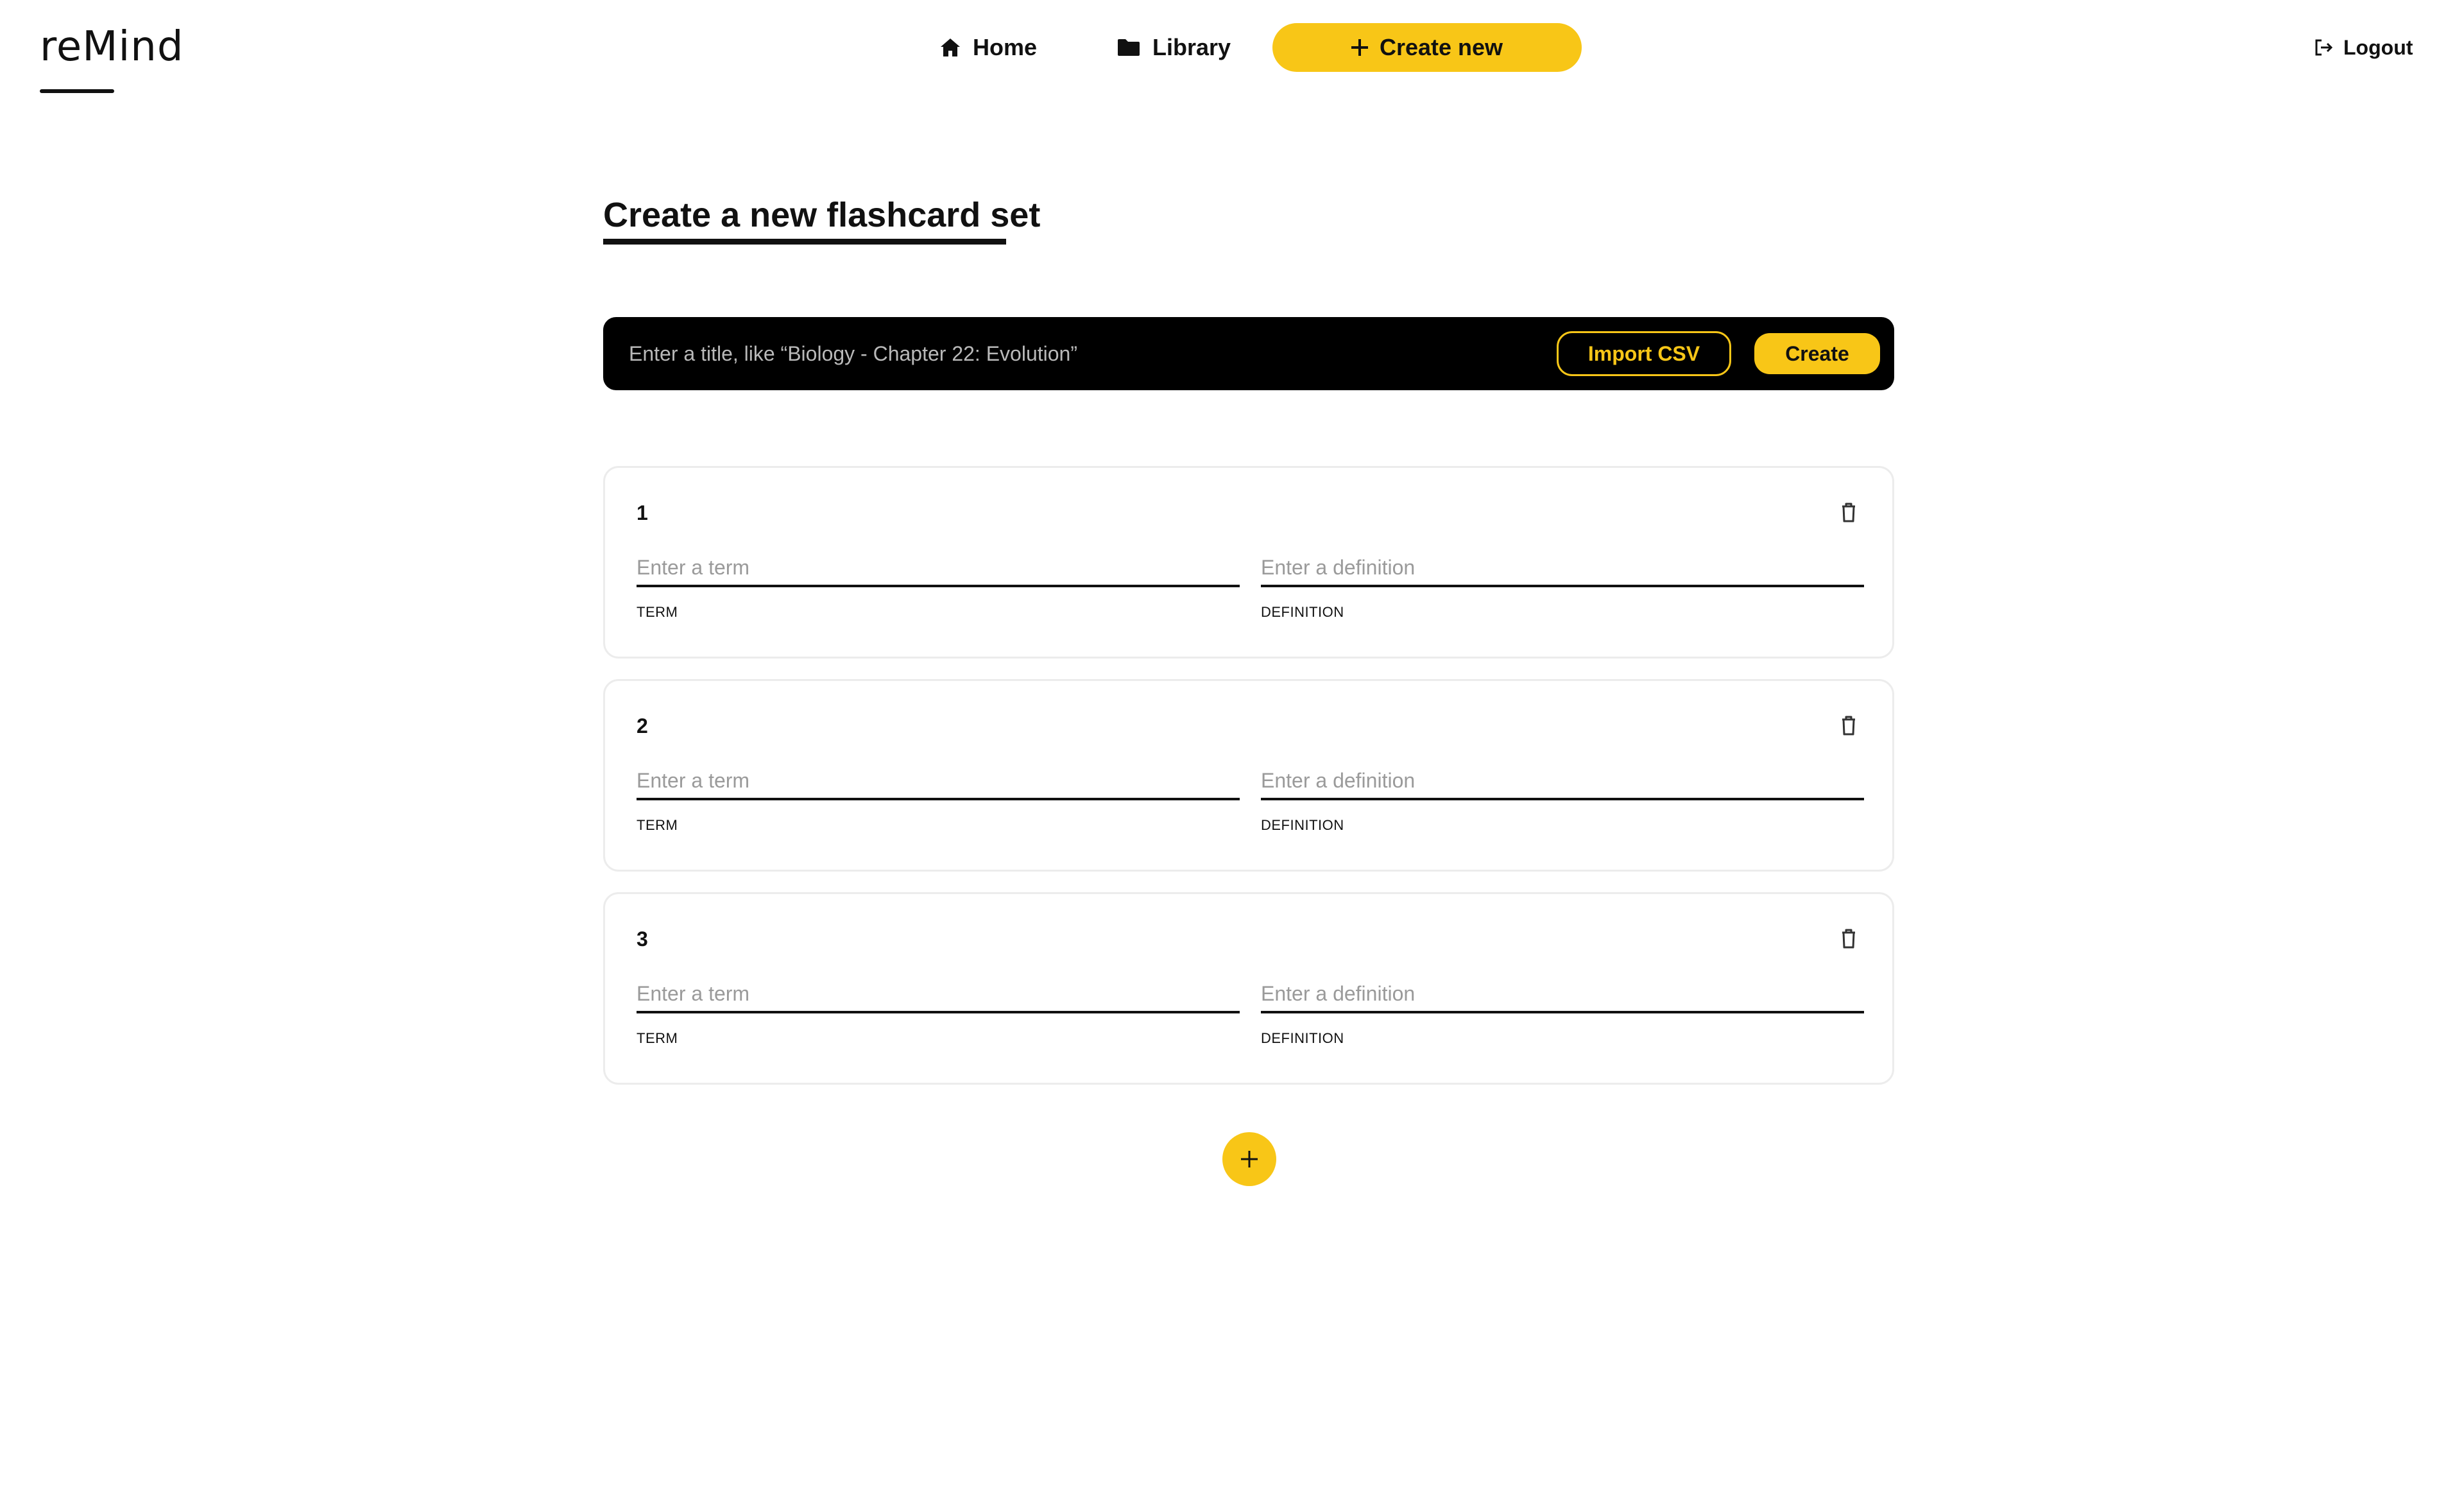  I want to click on nav-create-new-label: Create new, so click(1441, 47).